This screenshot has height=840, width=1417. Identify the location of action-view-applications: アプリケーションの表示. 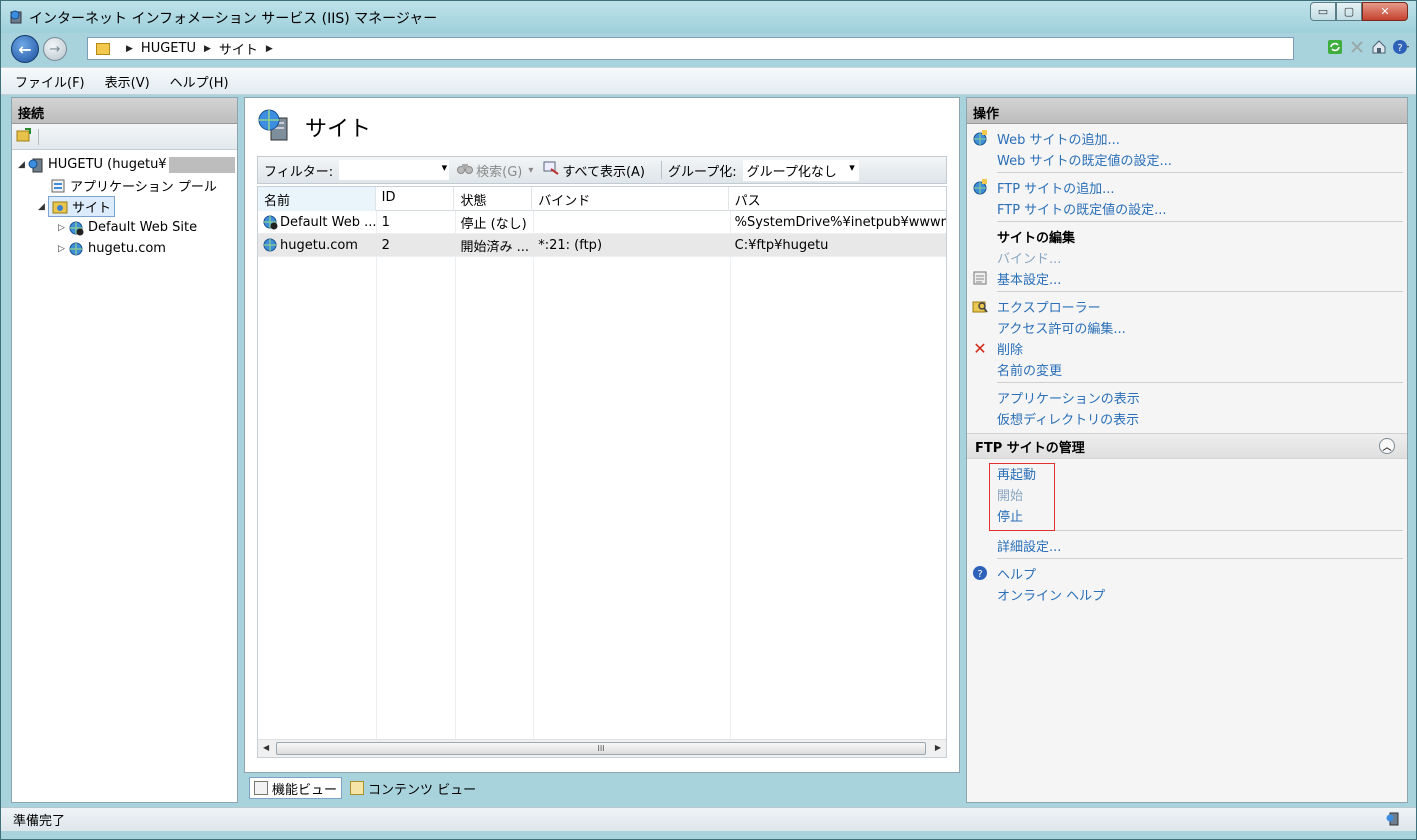
(1187, 397).